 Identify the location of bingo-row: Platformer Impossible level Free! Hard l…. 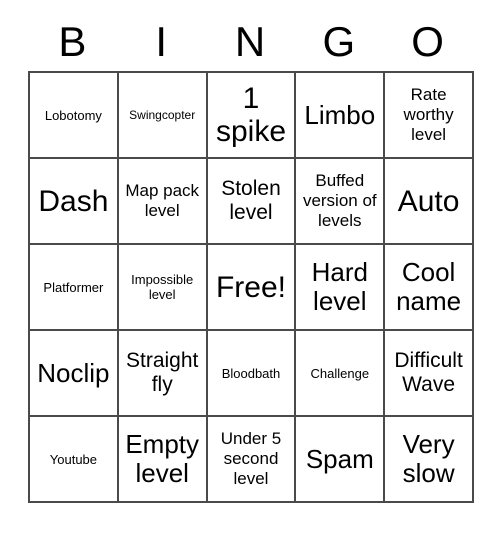
(252, 288).